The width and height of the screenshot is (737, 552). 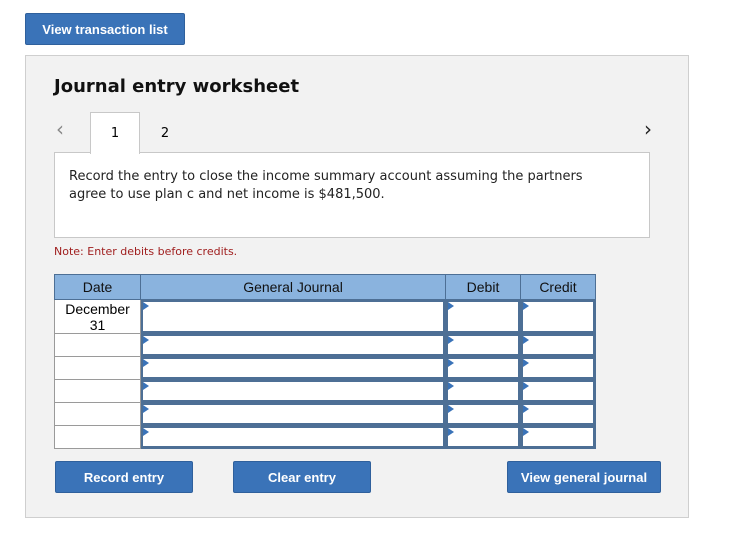 What do you see at coordinates (146, 251) in the screenshot?
I see `debits-note: Note: Enter debits before credits.` at bounding box center [146, 251].